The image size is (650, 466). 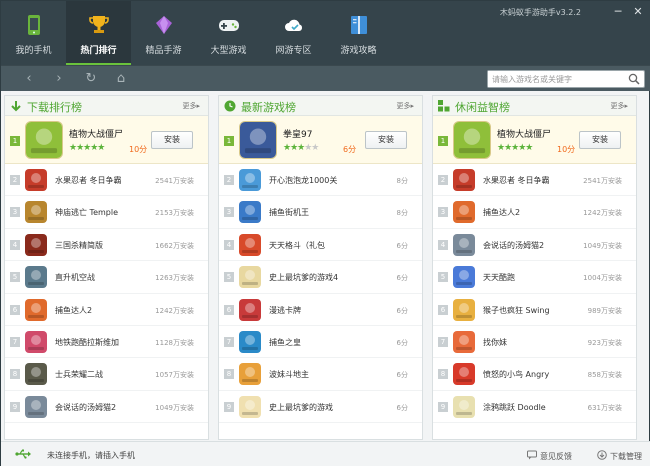 I want to click on list-item: 3 神庙逃亡 Temple 2153万安装, so click(x=106, y=212).